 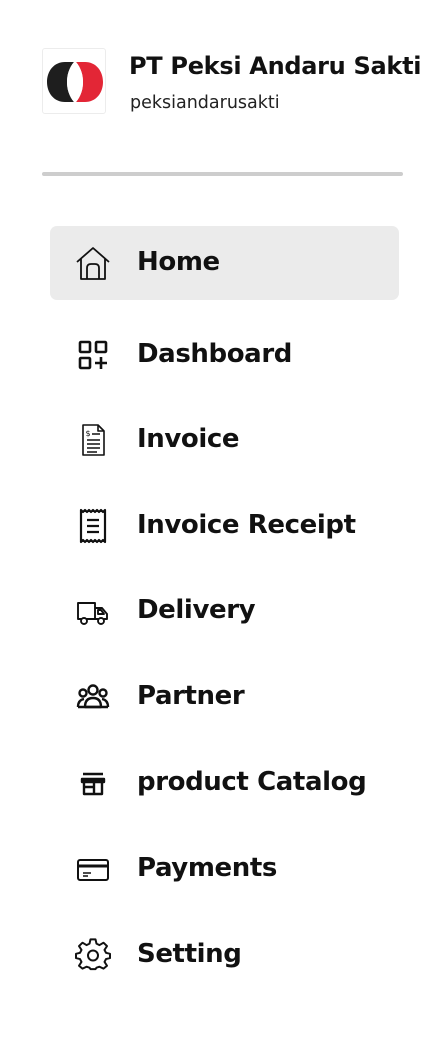 I want to click on dashboard-icon, so click(x=93, y=355).